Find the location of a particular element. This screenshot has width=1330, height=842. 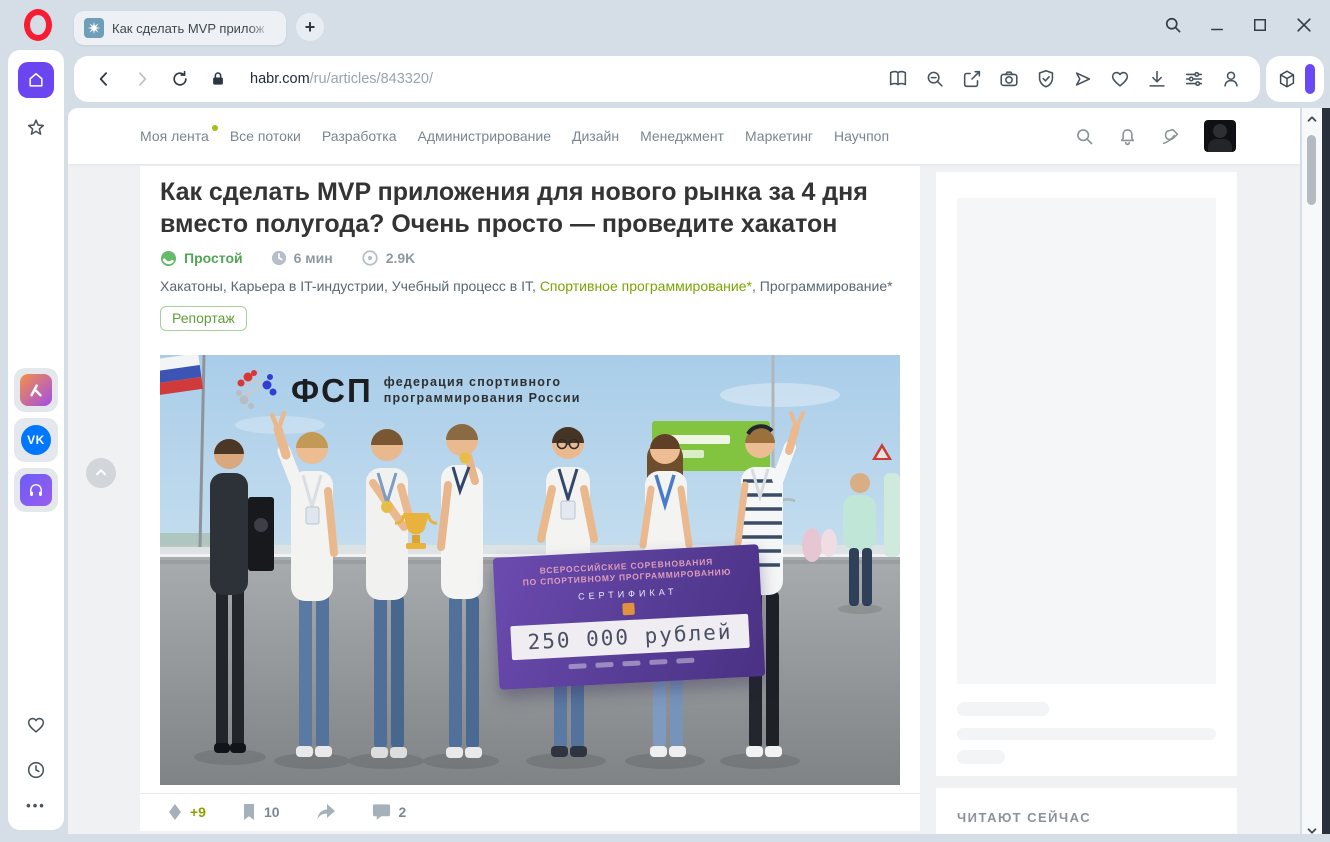

scroll-to-top-button is located at coordinates (101, 473).